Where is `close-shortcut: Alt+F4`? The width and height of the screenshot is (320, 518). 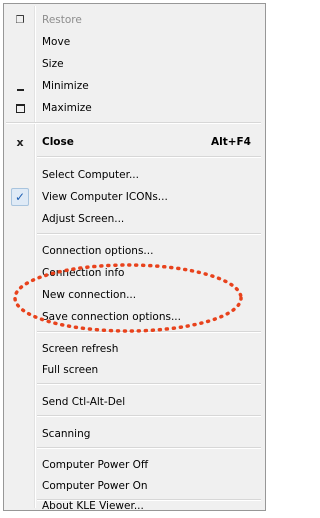 close-shortcut: Alt+F4 is located at coordinates (230, 142).